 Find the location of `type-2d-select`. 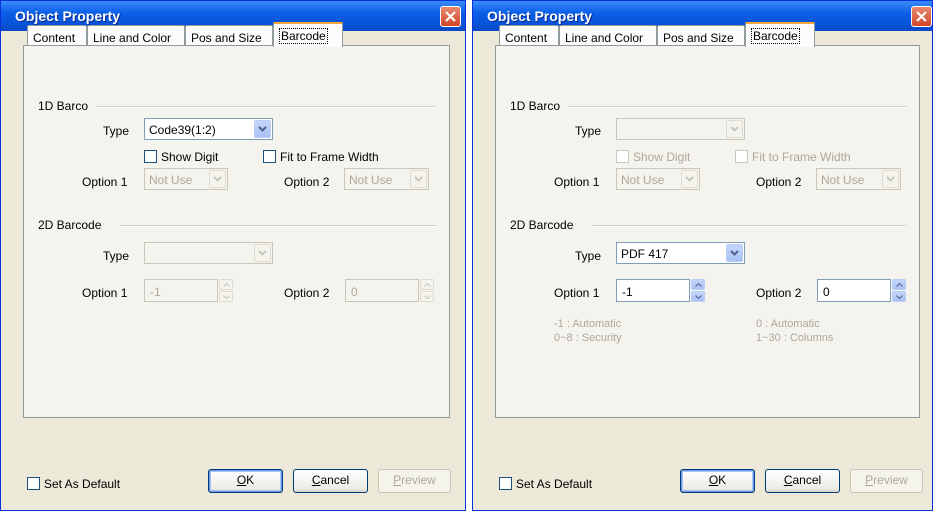

type-2d-select is located at coordinates (208, 253).